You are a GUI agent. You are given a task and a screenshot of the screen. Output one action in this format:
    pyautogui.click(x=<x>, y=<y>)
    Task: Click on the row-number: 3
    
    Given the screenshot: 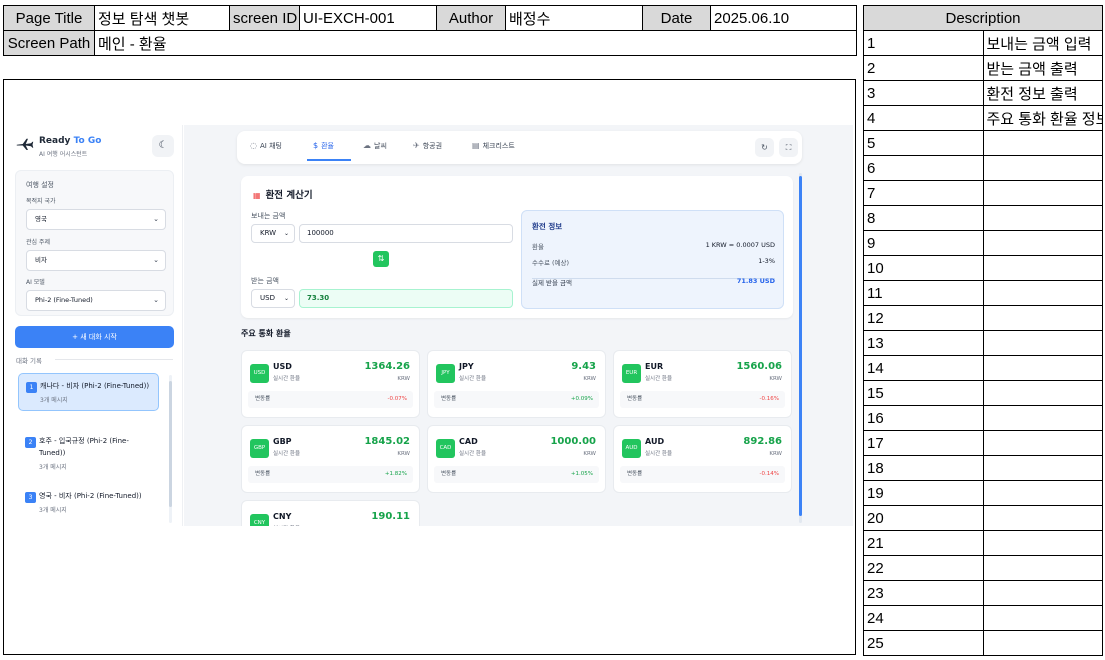 What is the action you would take?
    pyautogui.click(x=923, y=93)
    